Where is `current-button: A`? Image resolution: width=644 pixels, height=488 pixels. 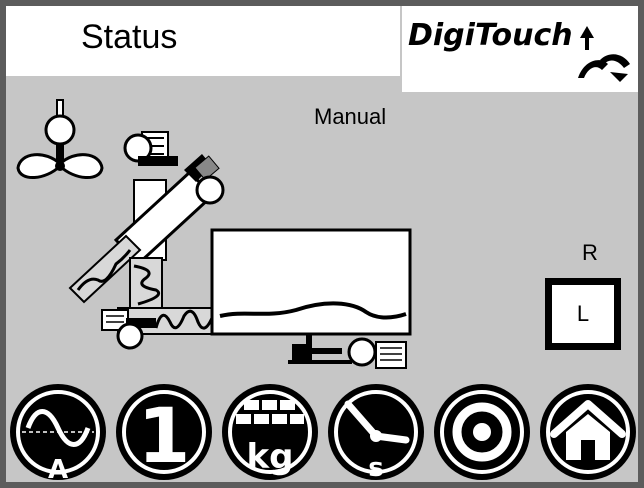 current-button: A is located at coordinates (58, 432).